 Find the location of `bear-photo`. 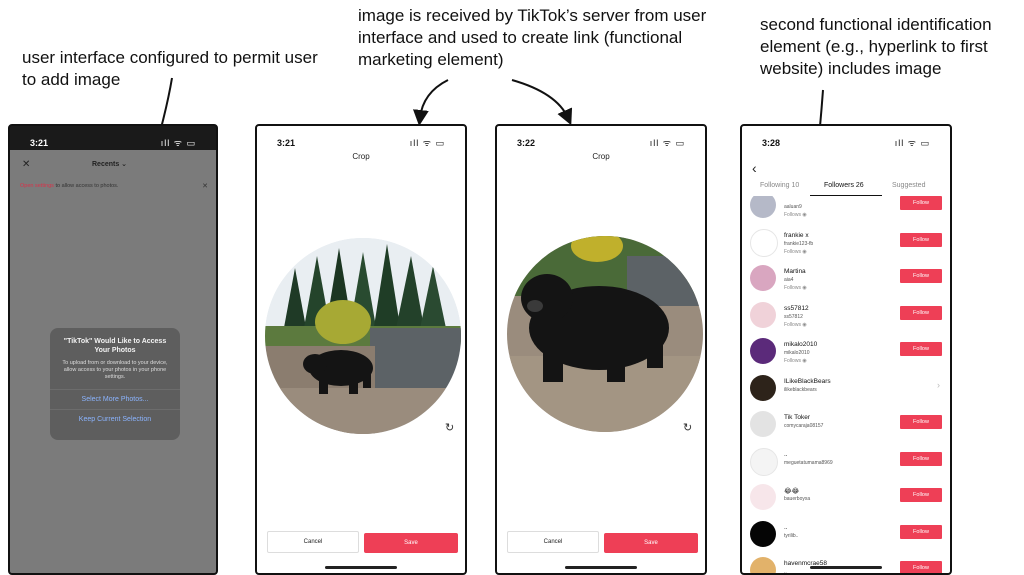

bear-photo is located at coordinates (363, 336).